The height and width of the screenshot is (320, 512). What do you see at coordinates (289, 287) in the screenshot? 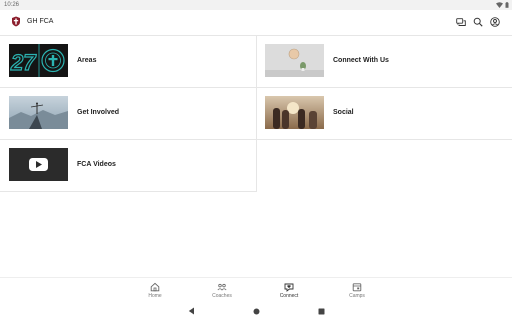
I see `connect-icon` at bounding box center [289, 287].